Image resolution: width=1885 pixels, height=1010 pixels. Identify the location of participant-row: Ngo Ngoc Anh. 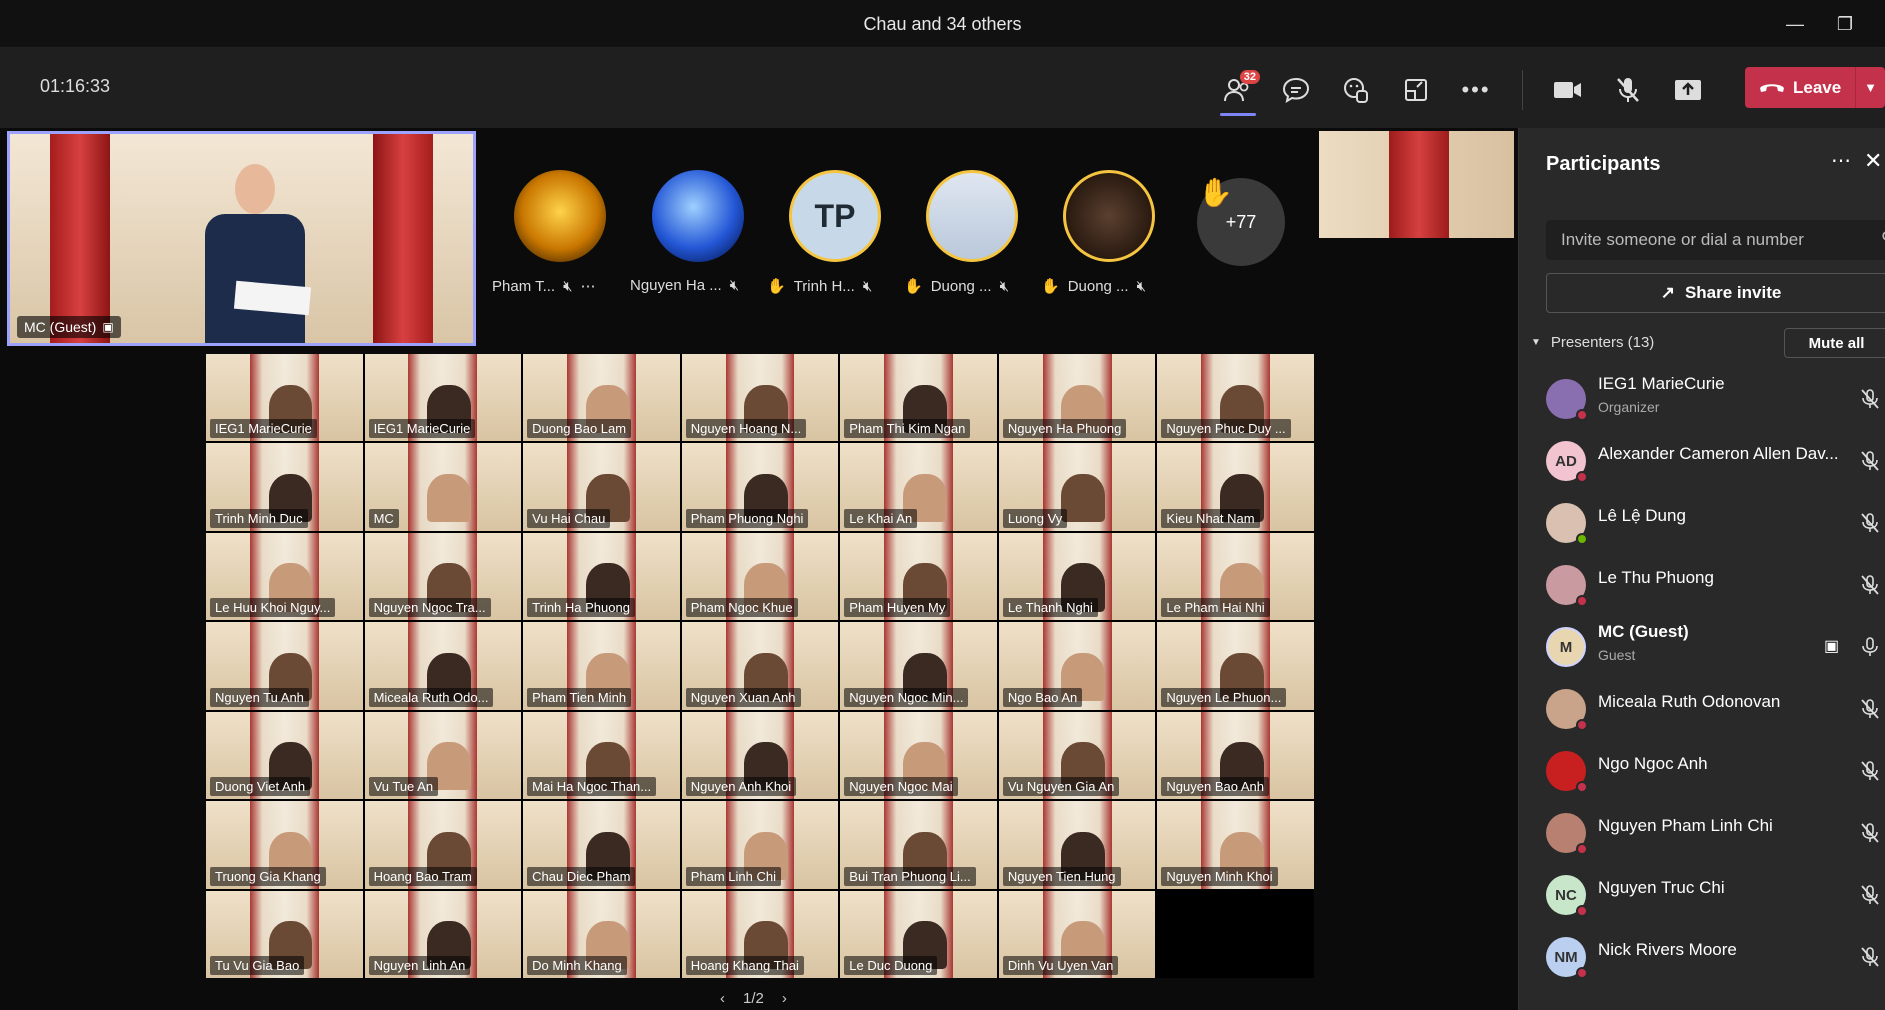
(1702, 771).